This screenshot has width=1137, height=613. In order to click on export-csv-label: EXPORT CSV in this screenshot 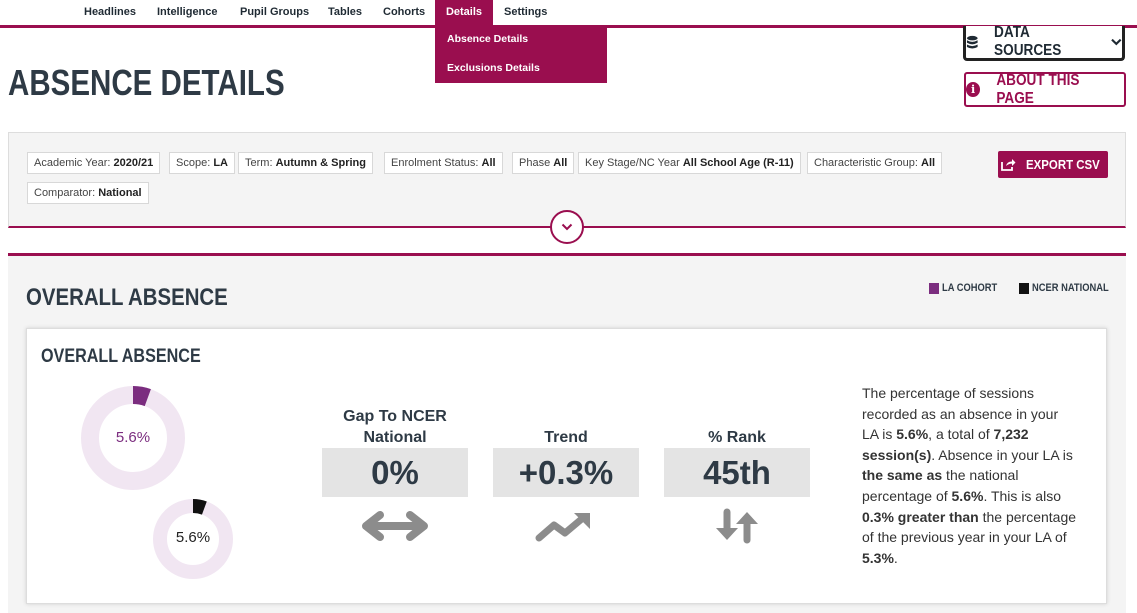, I will do `click(1063, 164)`.